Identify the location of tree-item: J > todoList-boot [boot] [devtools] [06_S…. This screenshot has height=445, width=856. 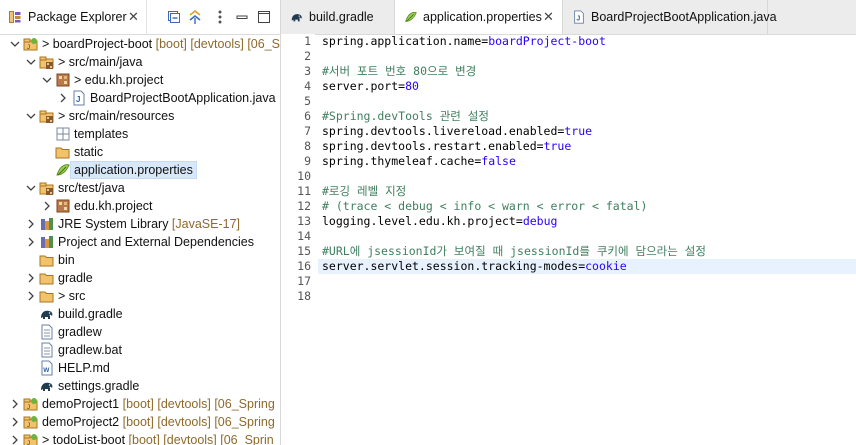
(140, 438).